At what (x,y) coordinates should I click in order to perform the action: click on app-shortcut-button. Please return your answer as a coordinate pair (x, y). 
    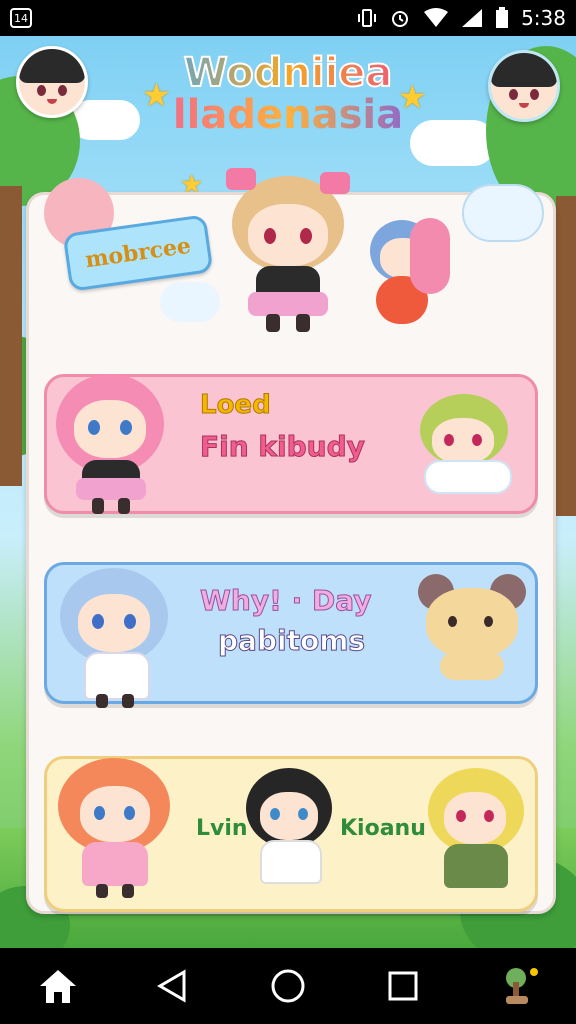
    Looking at the image, I should click on (518, 986).